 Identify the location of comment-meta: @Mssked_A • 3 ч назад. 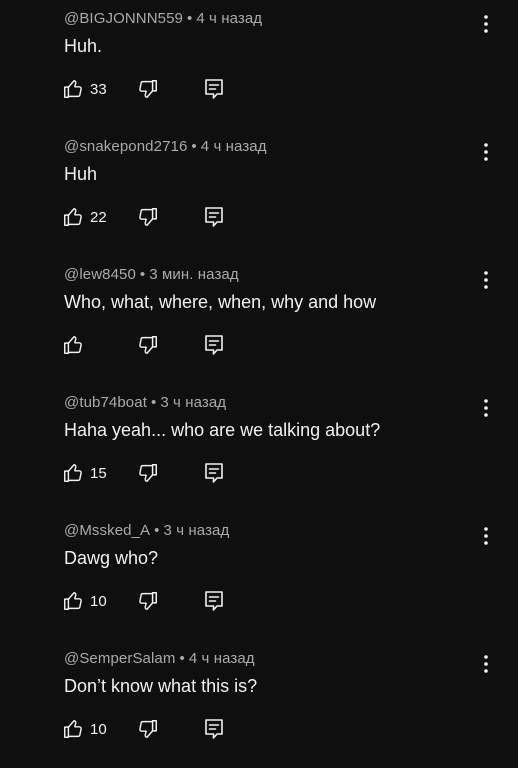
(146, 530).